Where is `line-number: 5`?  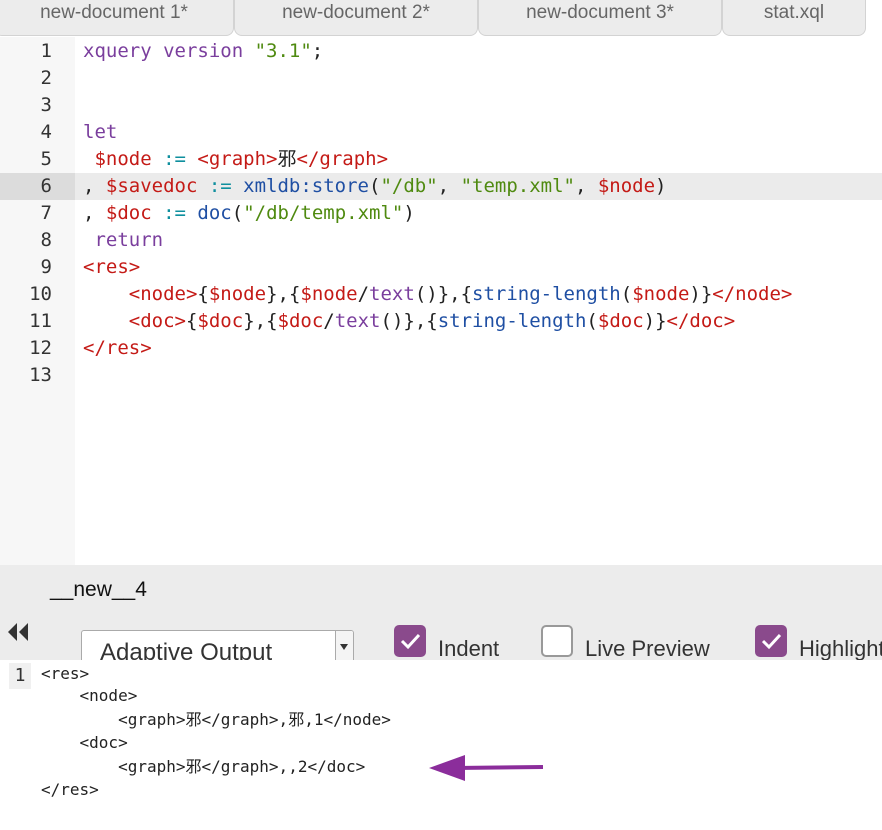 line-number: 5 is located at coordinates (46, 159).